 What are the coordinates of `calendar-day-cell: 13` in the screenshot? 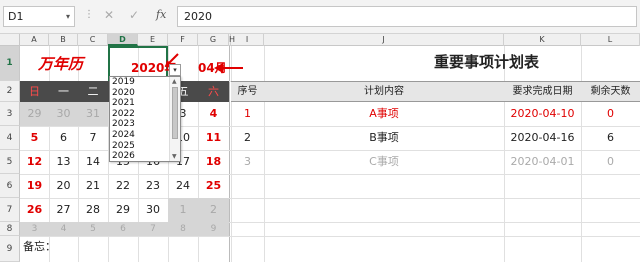 It's located at (63, 162).